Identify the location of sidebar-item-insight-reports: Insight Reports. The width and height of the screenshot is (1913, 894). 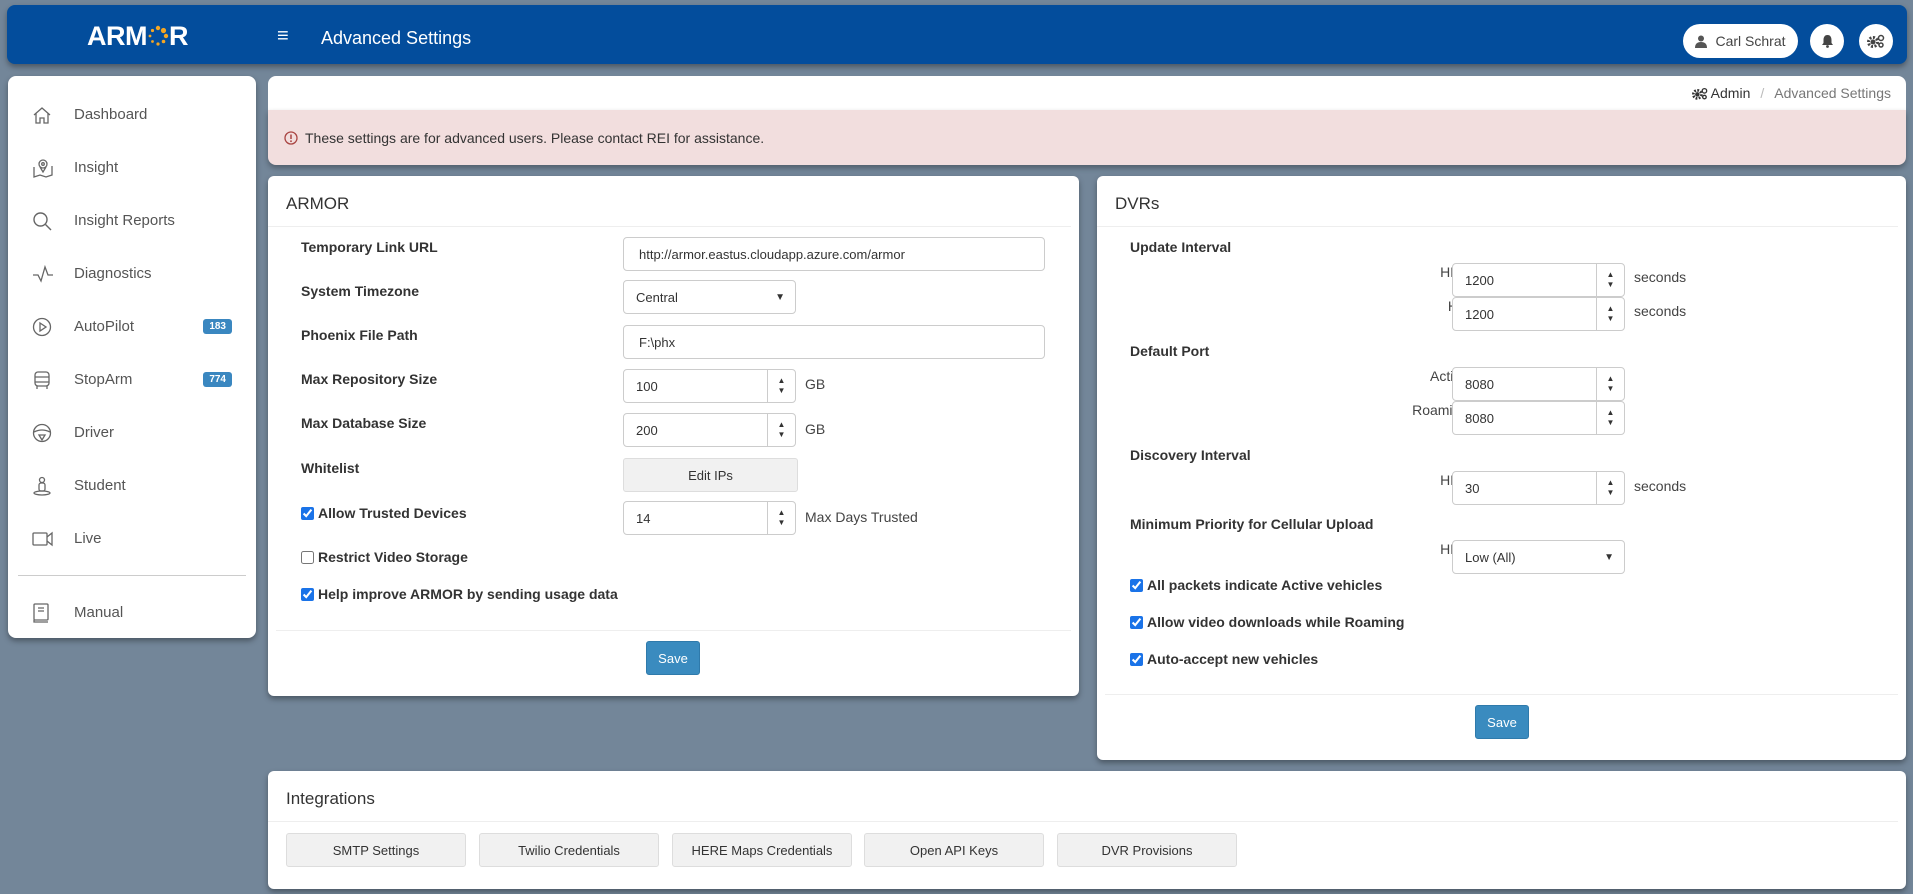
(132, 220).